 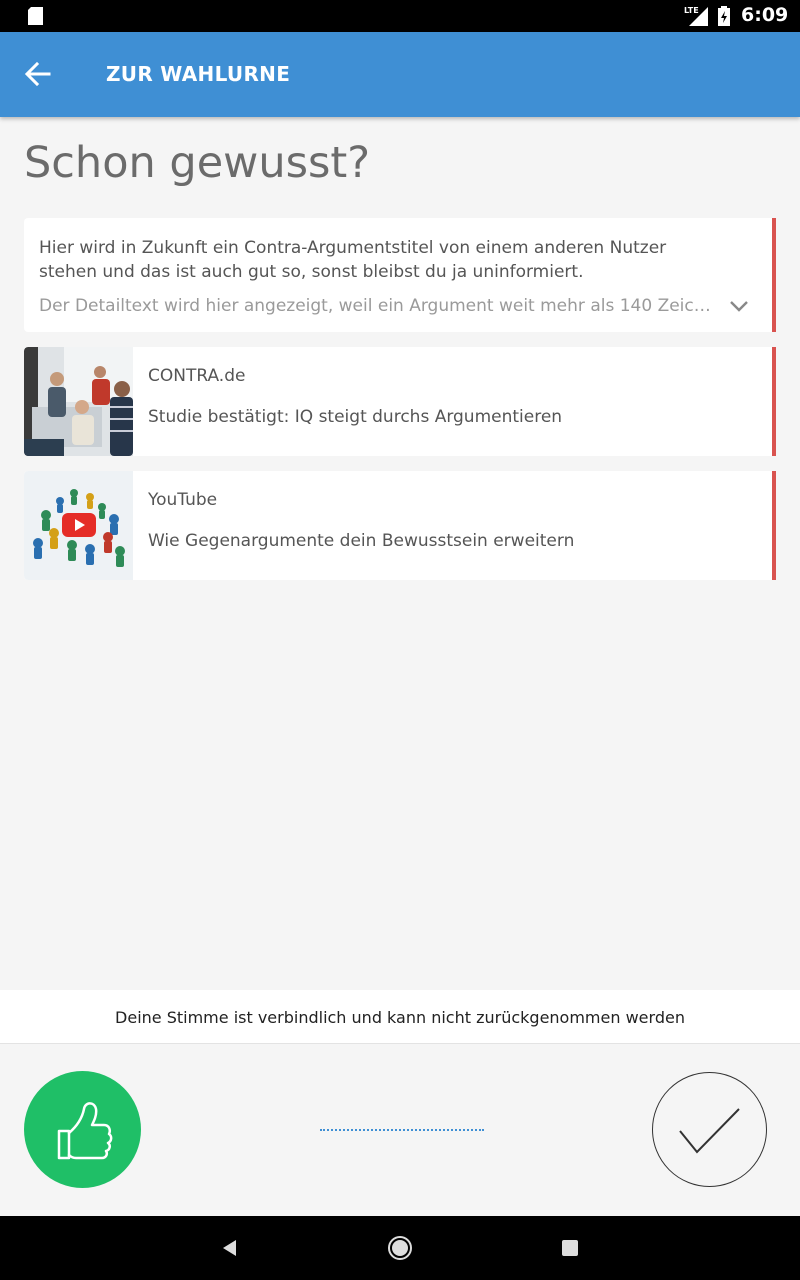 I want to click on check-icon, so click(x=709, y=1131).